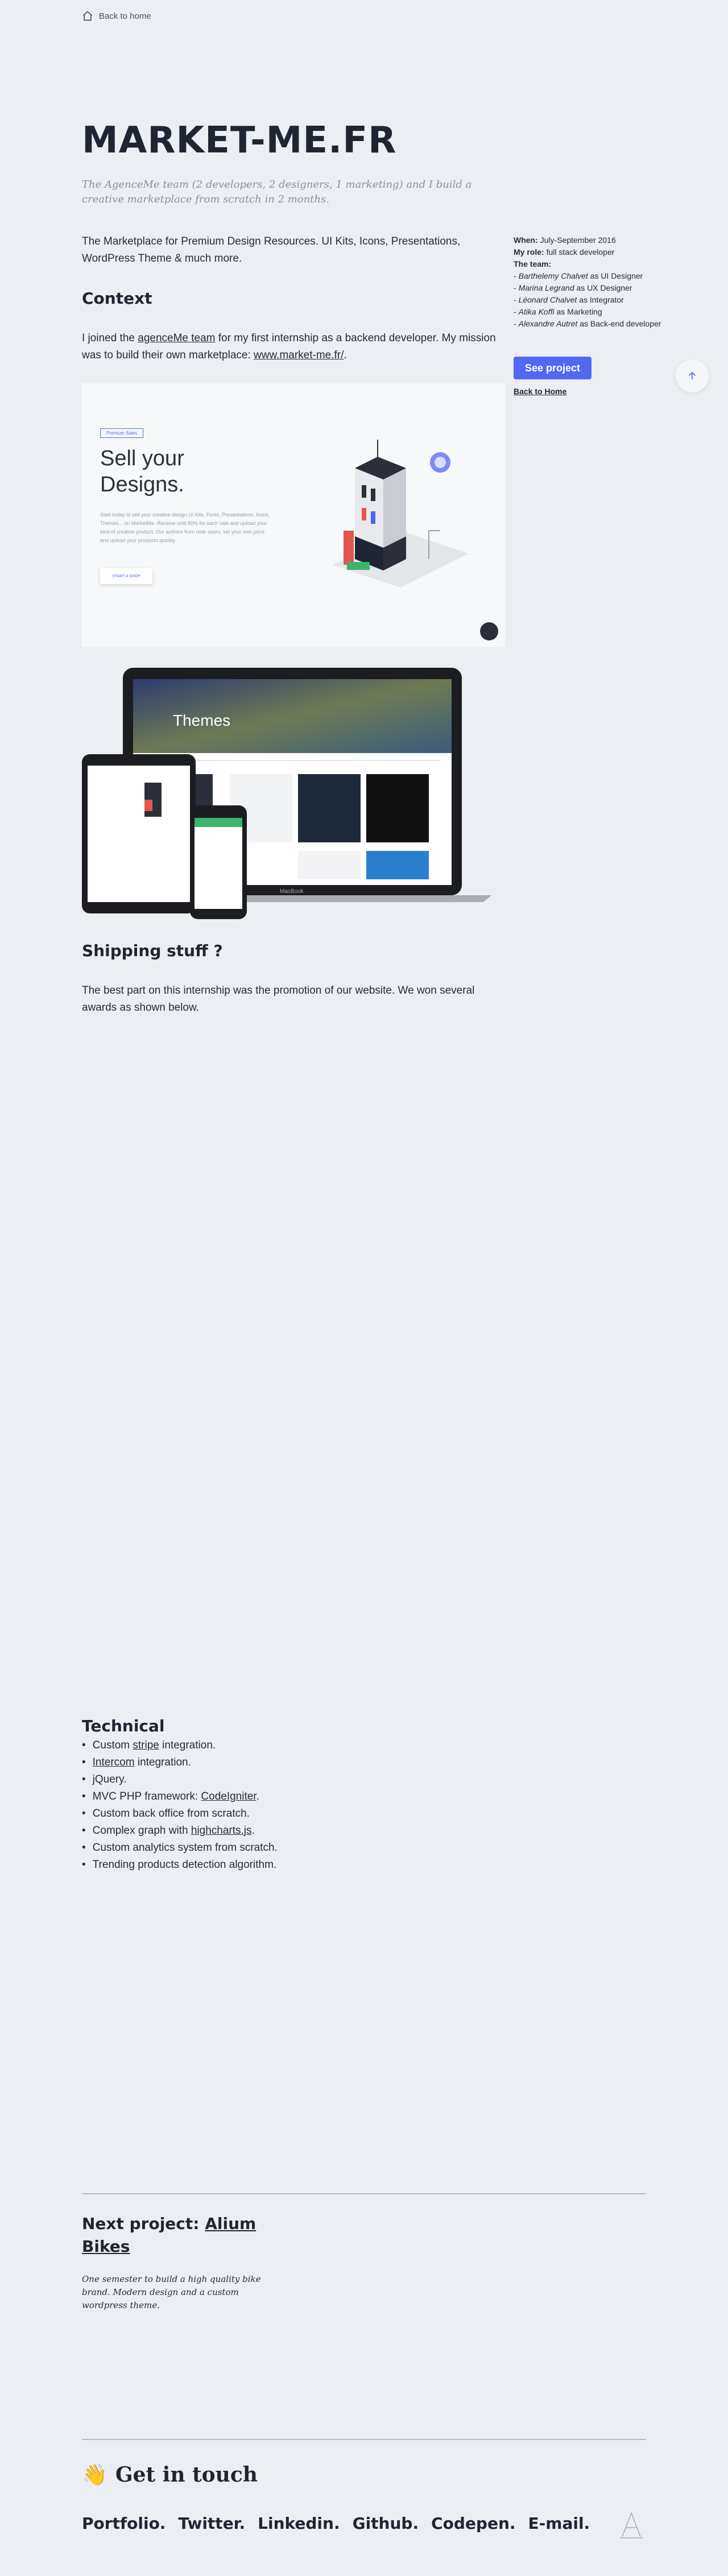 The height and width of the screenshot is (2576, 728). I want to click on team-member-role: as UI Designer, so click(615, 276).